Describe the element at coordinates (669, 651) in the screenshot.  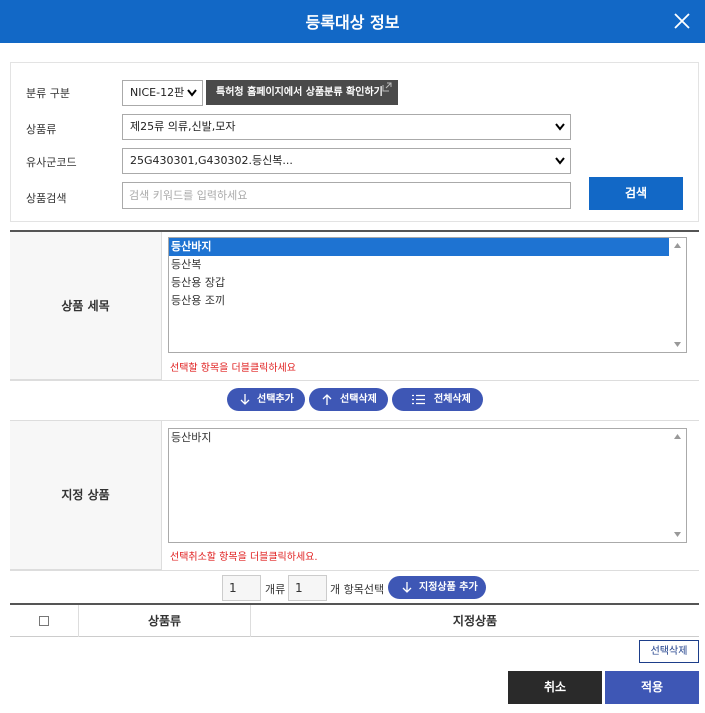
I see `delete-selected-button: 선택삭제` at that location.